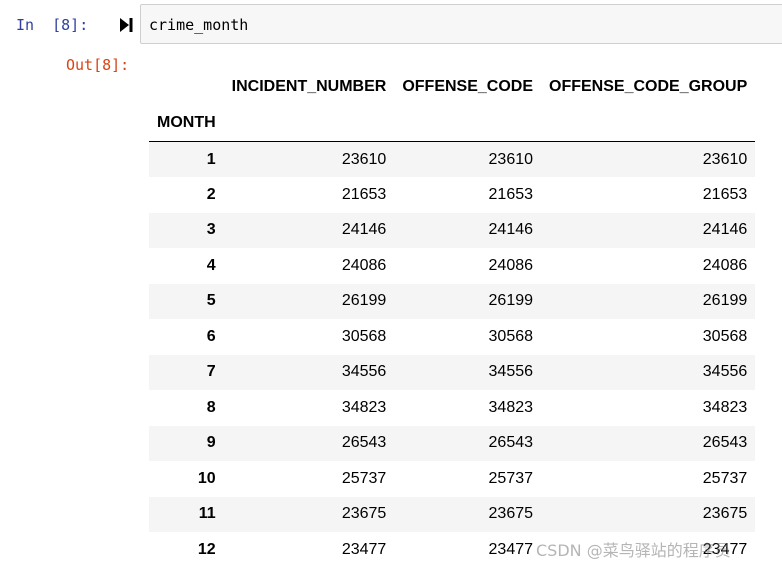  What do you see at coordinates (452, 372) in the screenshot?
I see `table-row: 7 34556 34556 34556` at bounding box center [452, 372].